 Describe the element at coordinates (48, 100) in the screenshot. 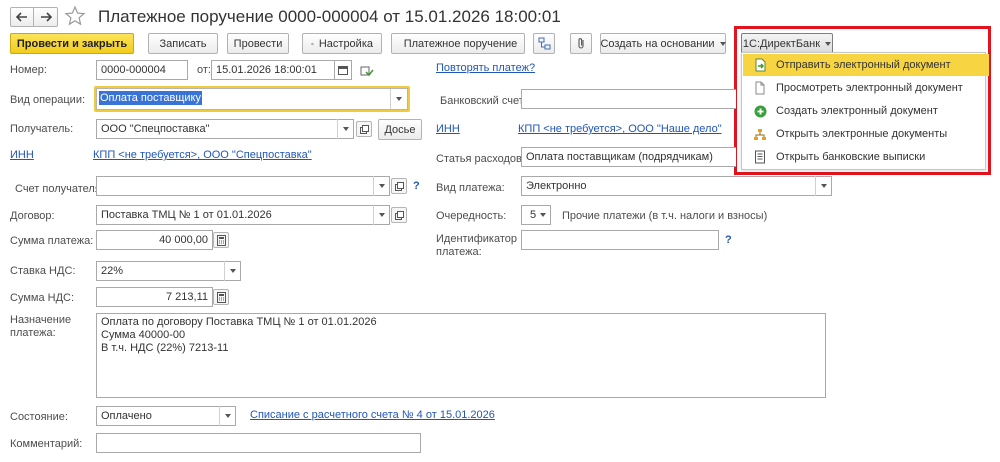

I see `operation-label: Вид операции:` at that location.